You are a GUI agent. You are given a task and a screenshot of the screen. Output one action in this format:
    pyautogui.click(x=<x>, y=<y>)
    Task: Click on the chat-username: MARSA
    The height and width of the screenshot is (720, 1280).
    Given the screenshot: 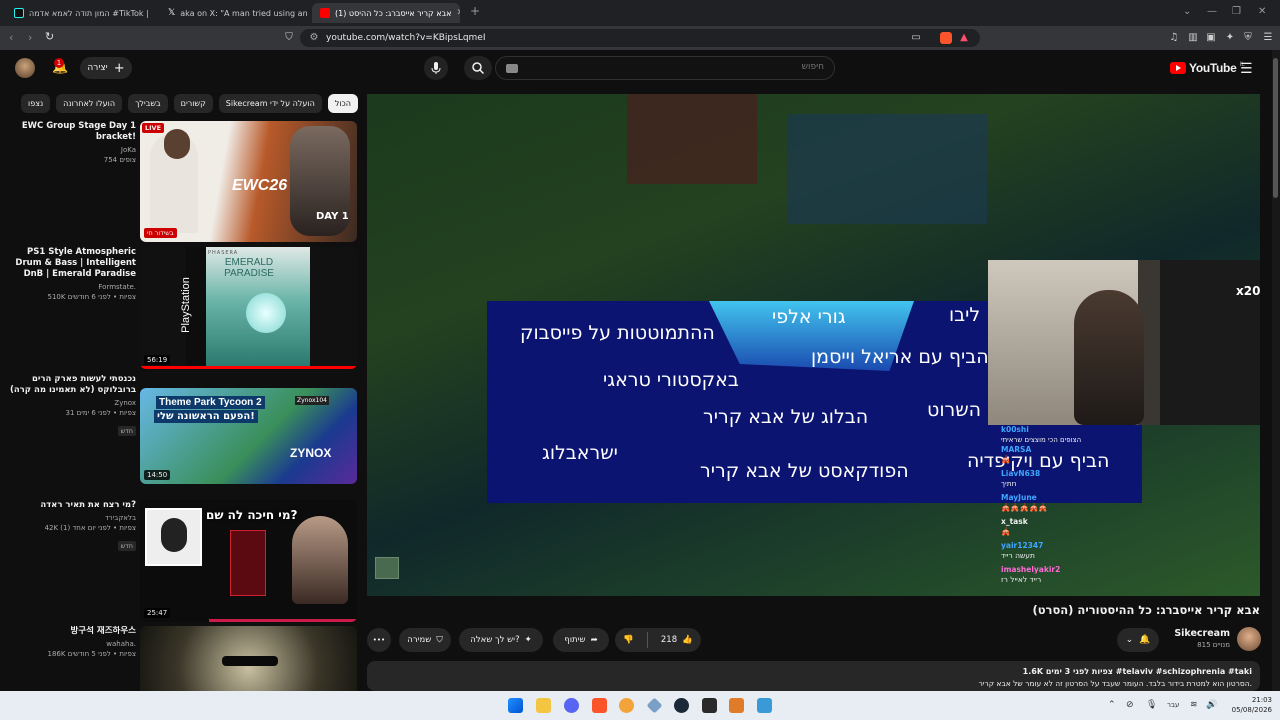 What is the action you would take?
    pyautogui.click(x=1016, y=449)
    